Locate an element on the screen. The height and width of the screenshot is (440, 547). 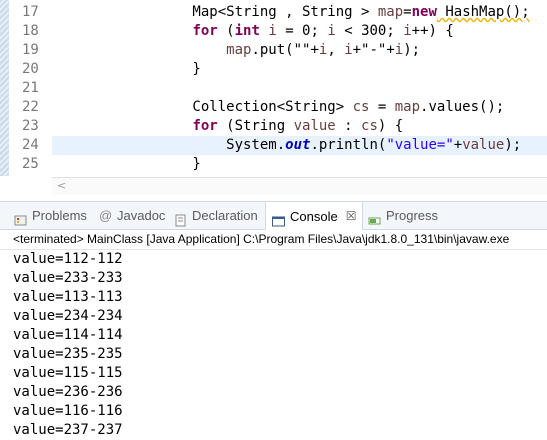
code-token: ( is located at coordinates (226, 31).